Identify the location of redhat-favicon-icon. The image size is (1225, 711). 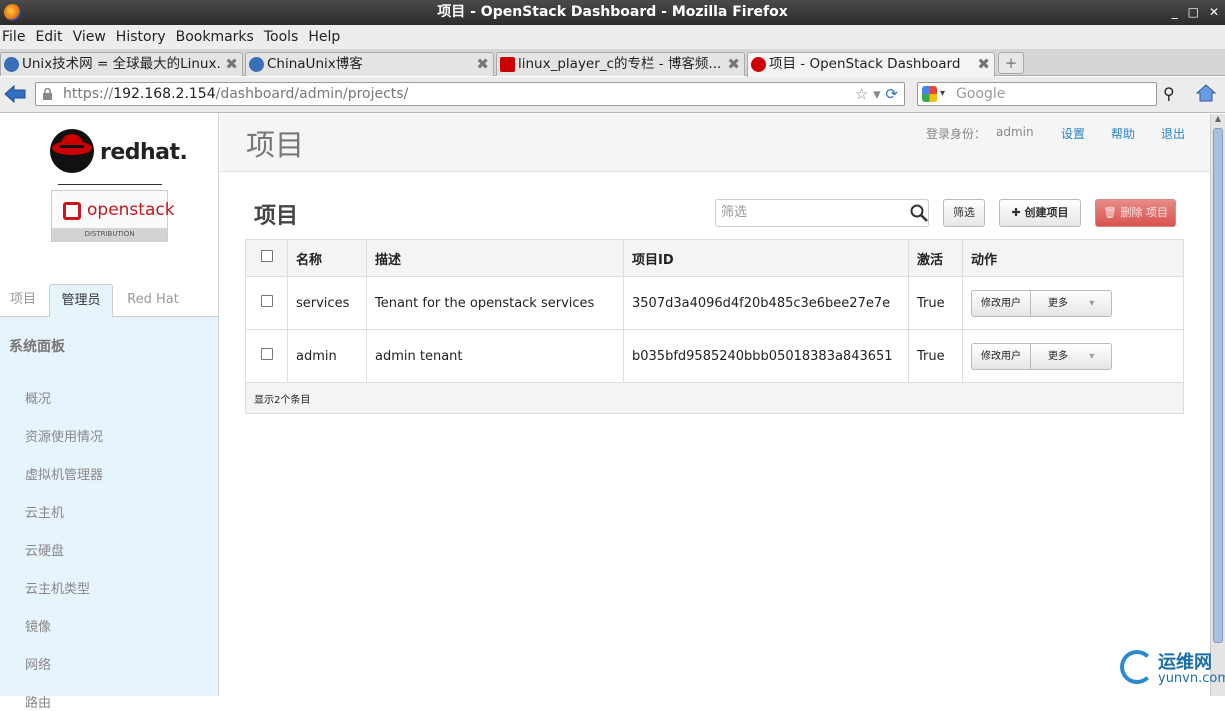
(758, 64).